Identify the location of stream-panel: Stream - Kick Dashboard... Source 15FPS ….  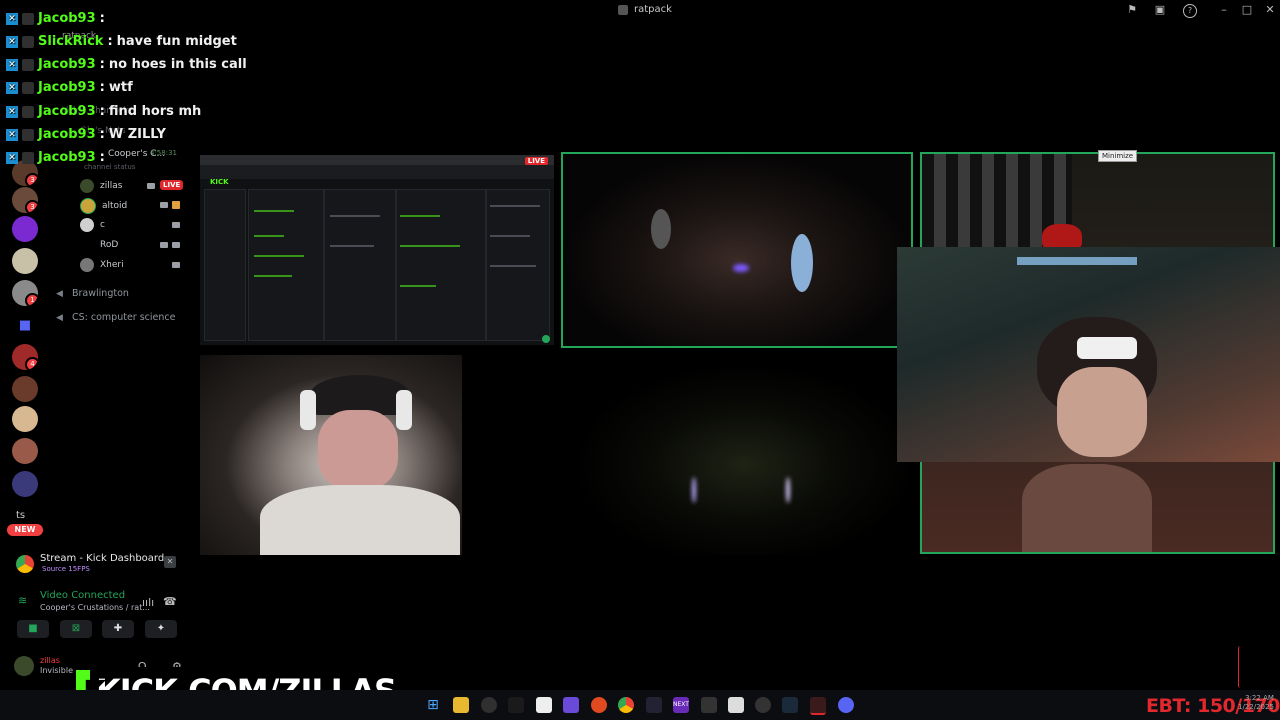
(96, 564).